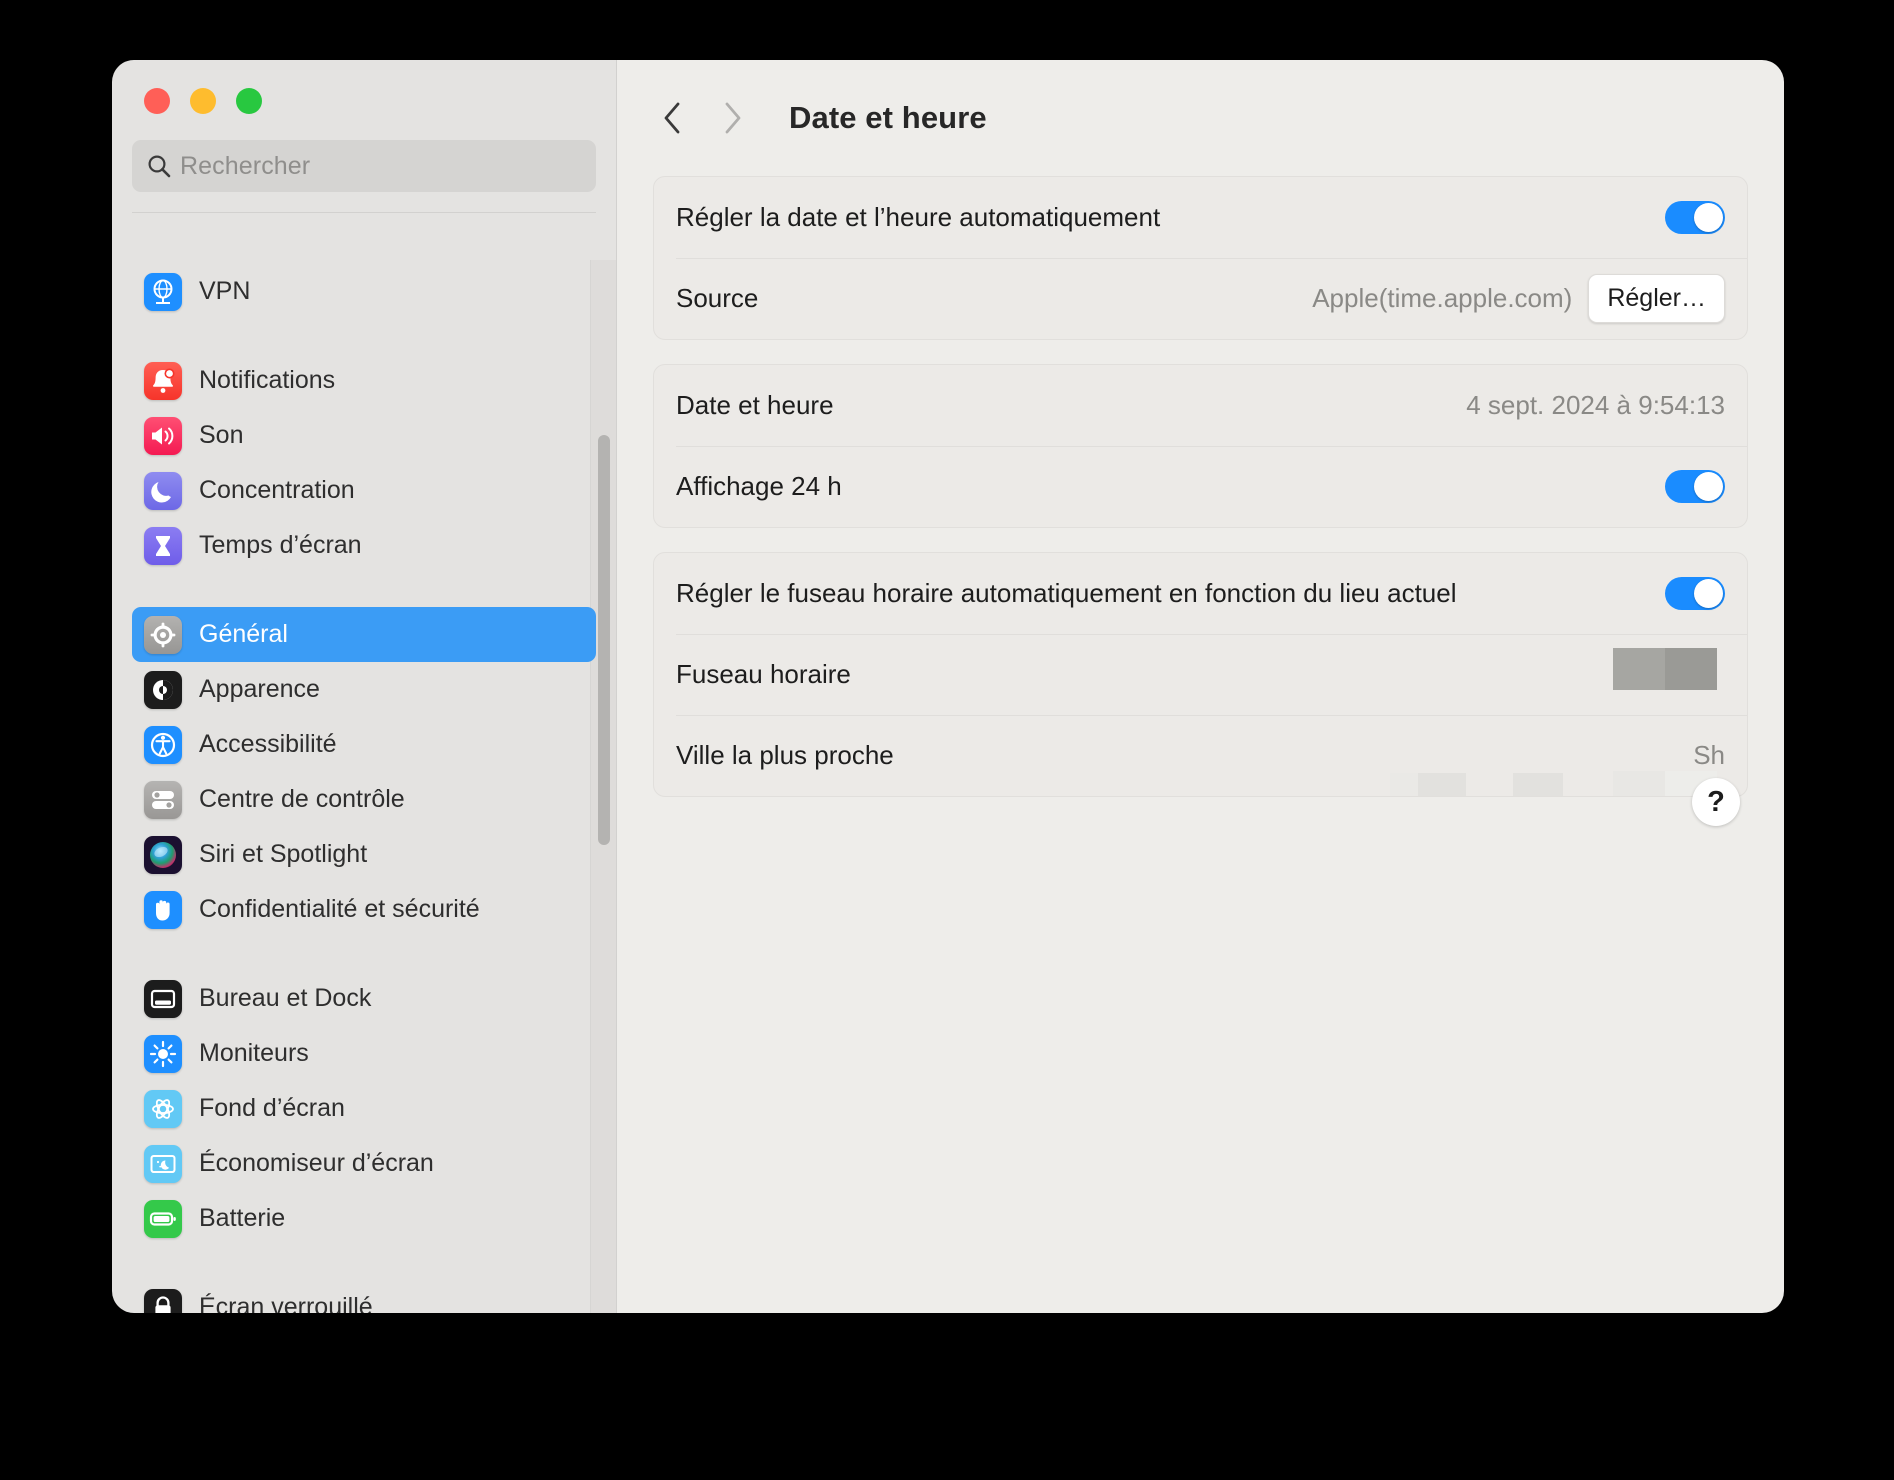 Image resolution: width=1894 pixels, height=1480 pixels. Describe the element at coordinates (163, 799) in the screenshot. I see `control-center-icon` at that location.